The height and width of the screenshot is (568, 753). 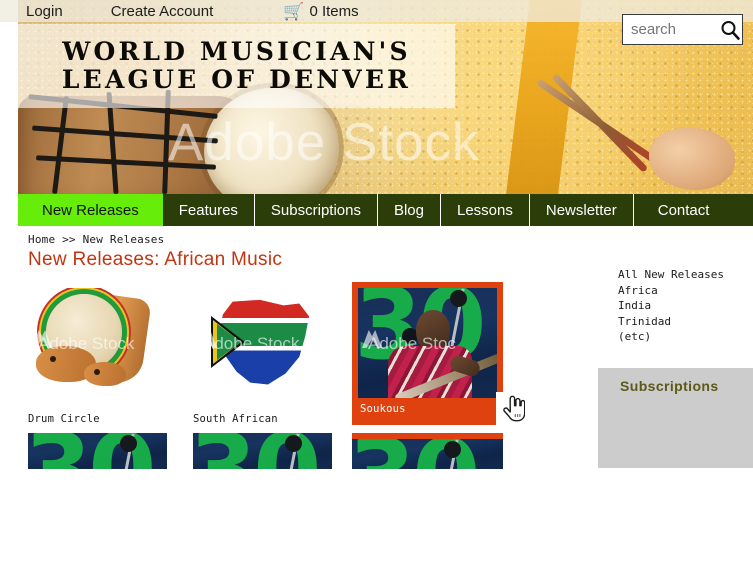 I want to click on catalog-item-label: South African, so click(x=235, y=419).